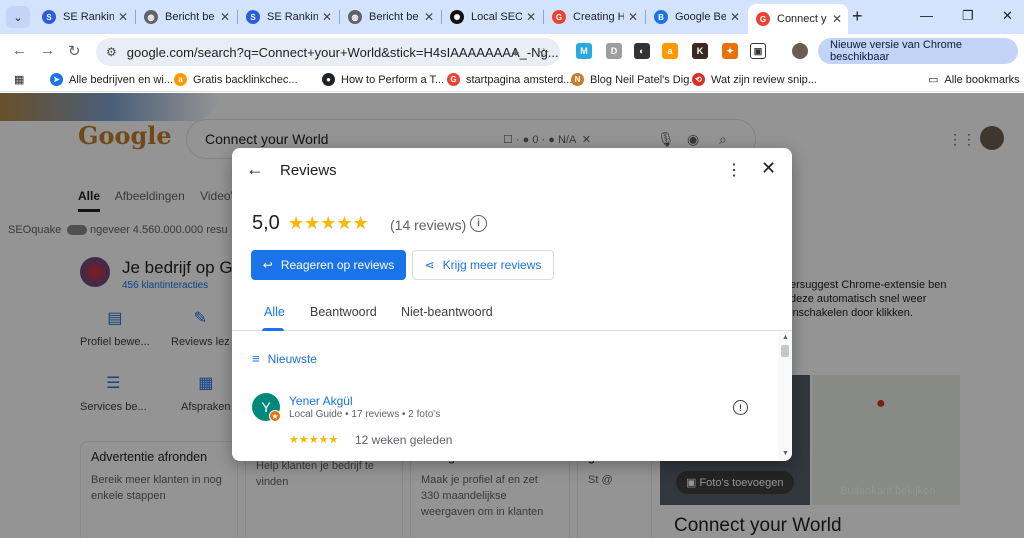 This screenshot has width=1024, height=538. What do you see at coordinates (483, 265) in the screenshot?
I see `get-more-reviews-button: ⋖ Krijg meer reviews` at bounding box center [483, 265].